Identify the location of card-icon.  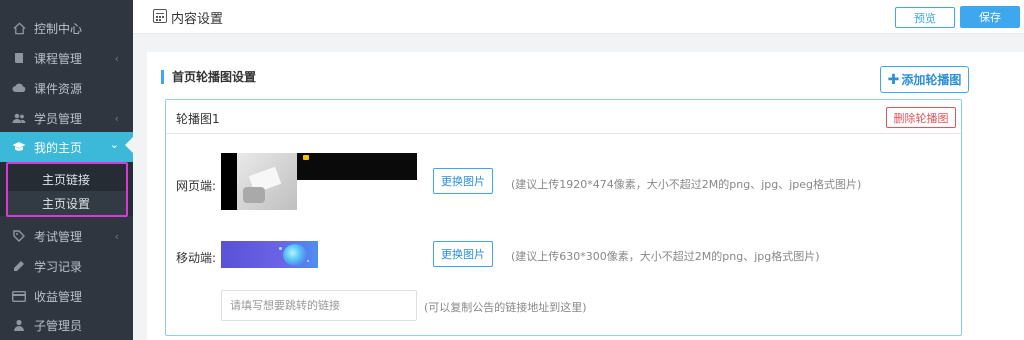
(19, 296).